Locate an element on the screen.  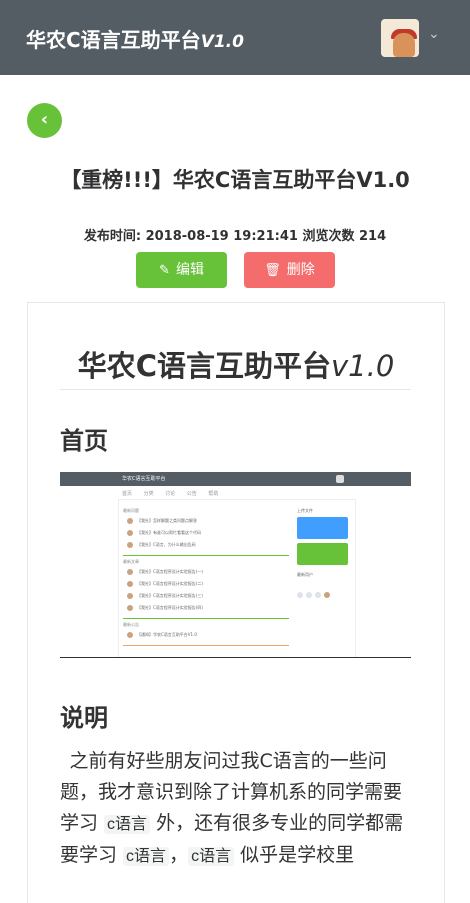
trash-icon: 🗑 is located at coordinates (272, 270).